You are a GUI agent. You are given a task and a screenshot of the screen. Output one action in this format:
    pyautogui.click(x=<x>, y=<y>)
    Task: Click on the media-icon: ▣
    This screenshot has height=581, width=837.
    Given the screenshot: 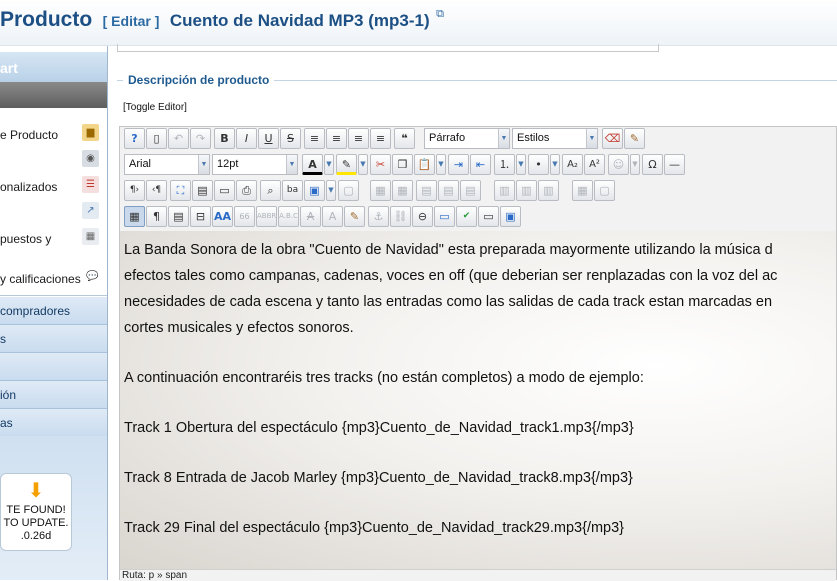 What is the action you would take?
    pyautogui.click(x=510, y=216)
    